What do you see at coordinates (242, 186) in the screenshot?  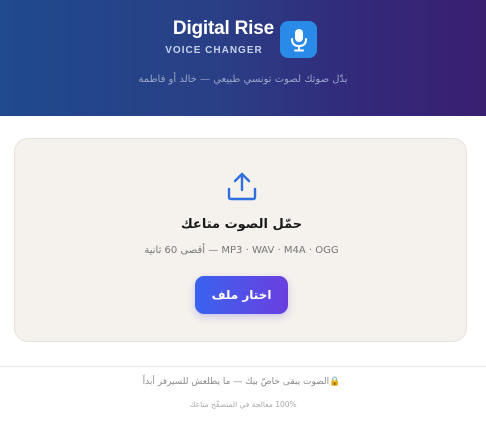 I see `upload-icon` at bounding box center [242, 186].